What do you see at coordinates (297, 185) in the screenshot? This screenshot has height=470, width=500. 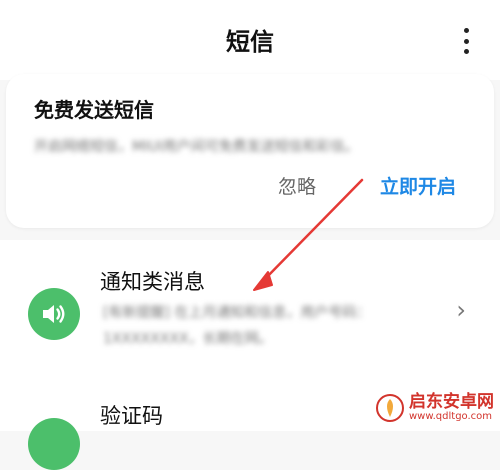 I see `ignore-button: 忽略` at bounding box center [297, 185].